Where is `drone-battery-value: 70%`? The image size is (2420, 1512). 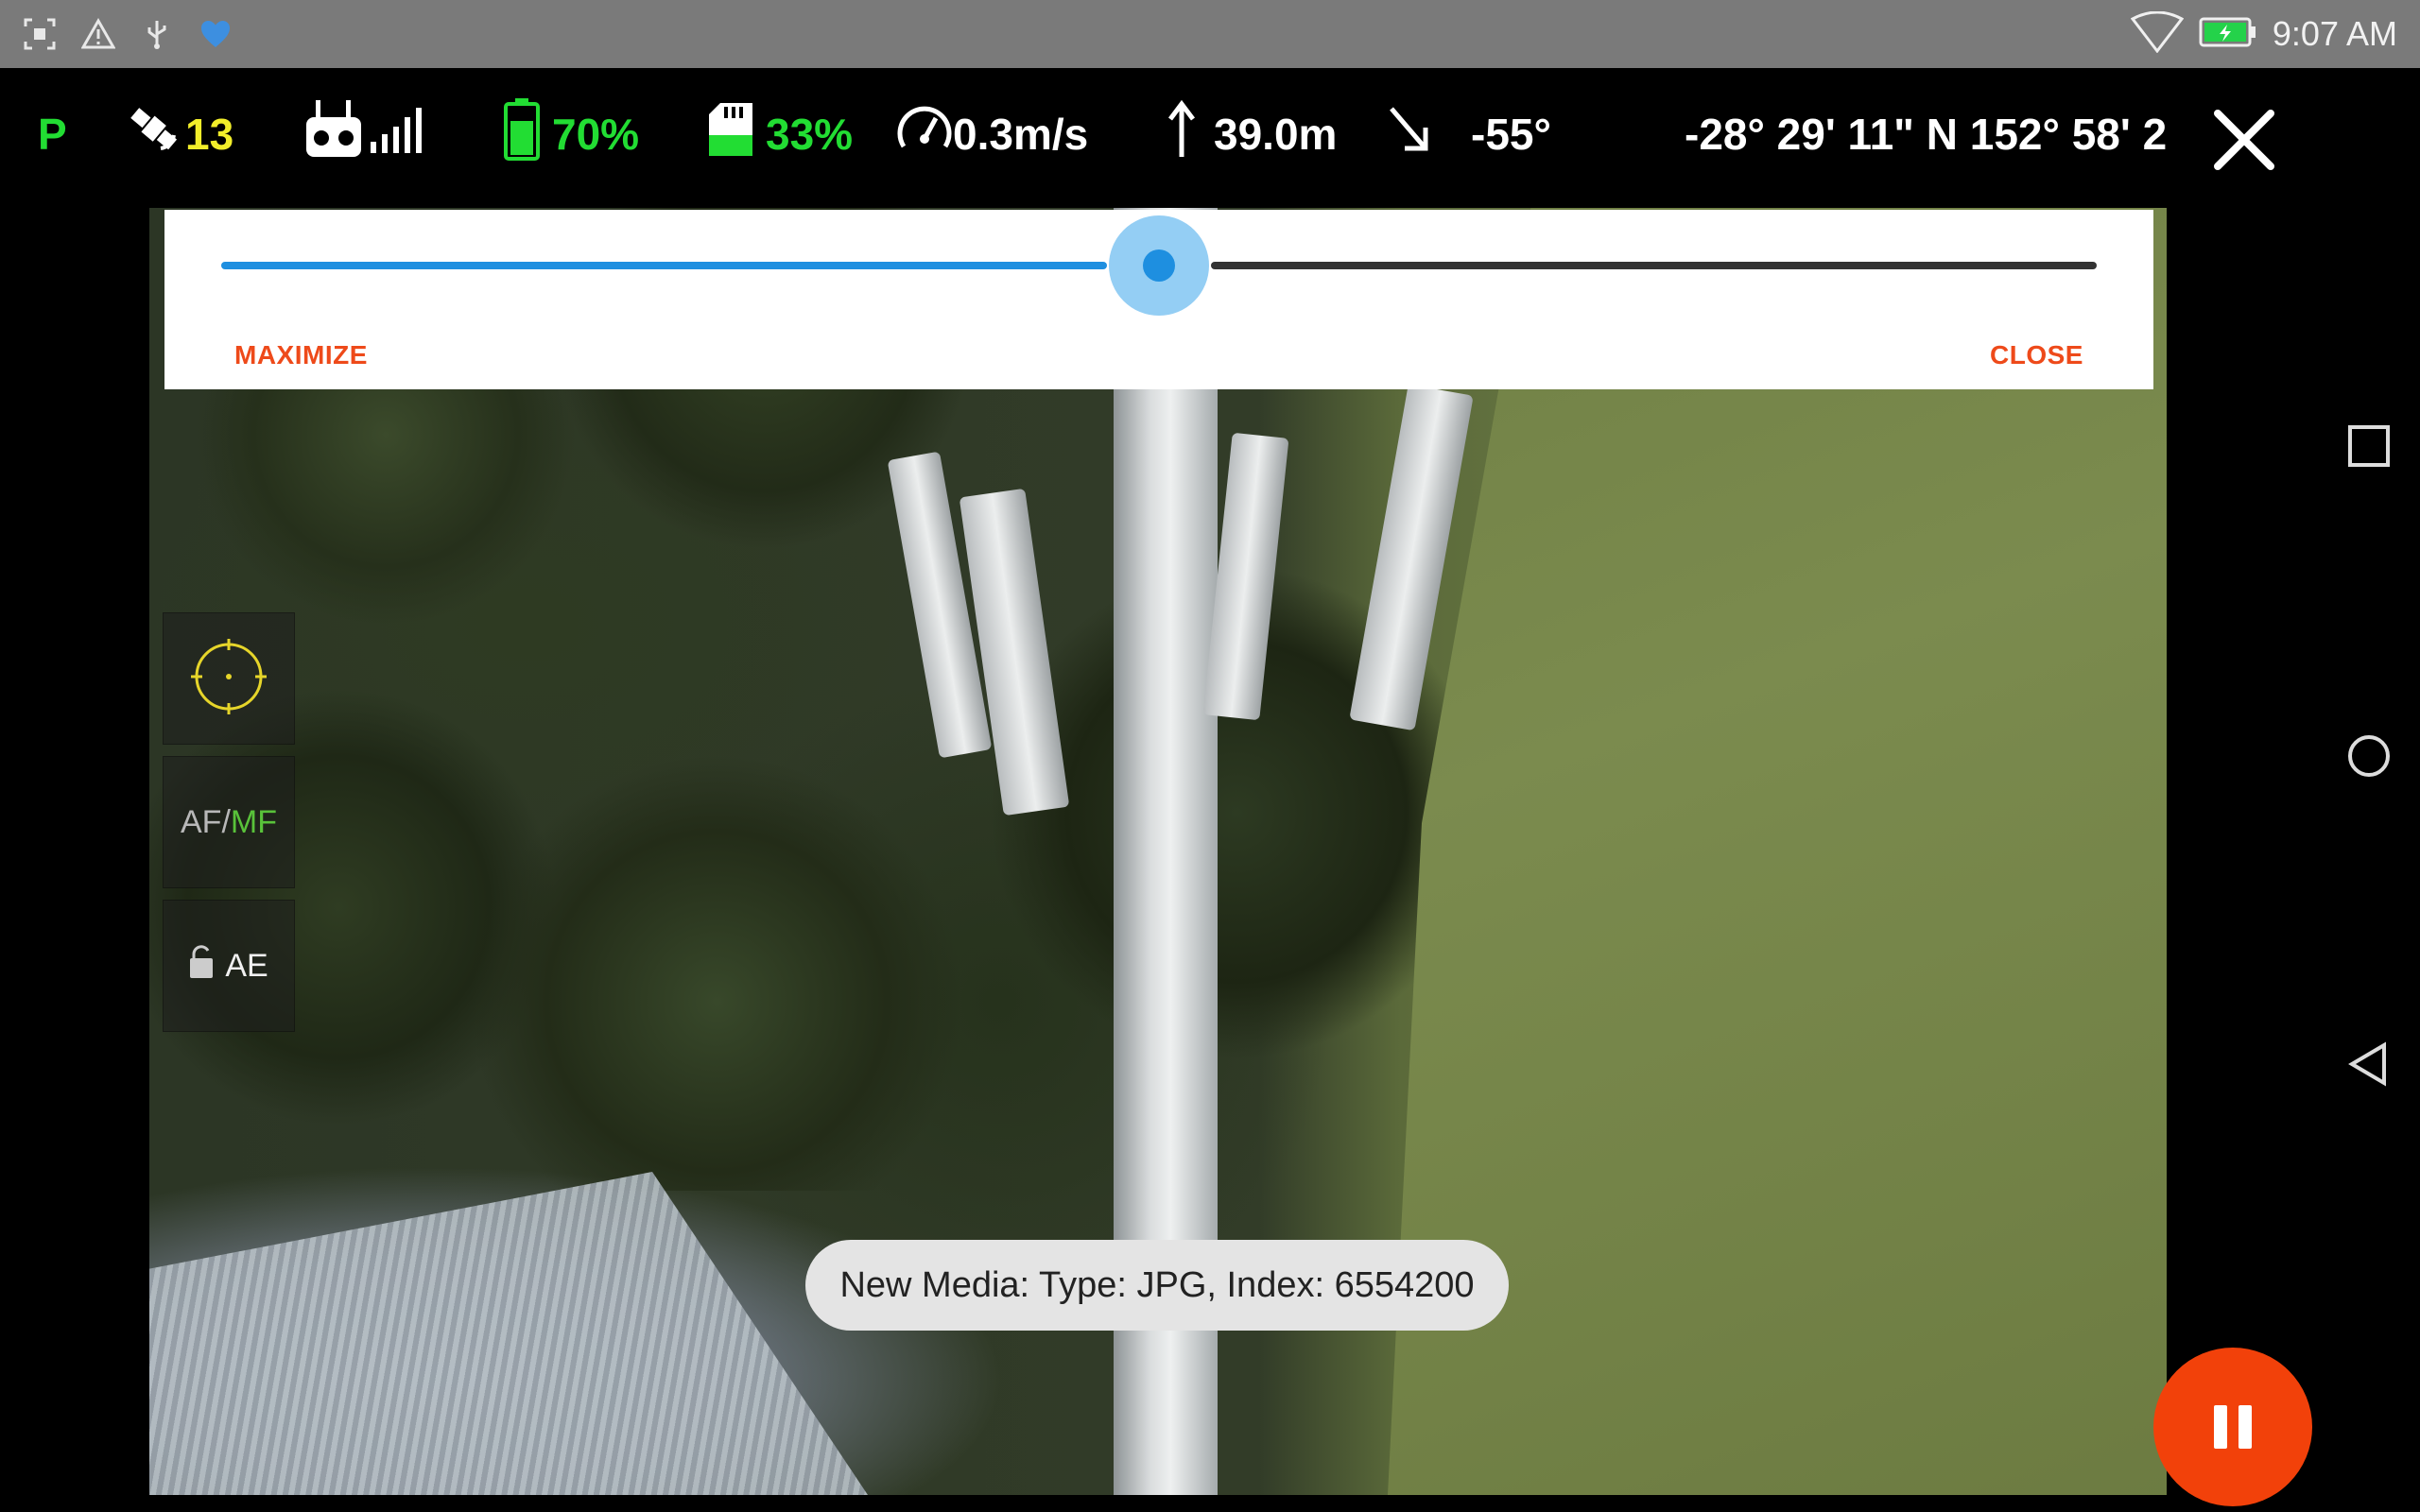
drone-battery-value: 70% is located at coordinates (596, 134).